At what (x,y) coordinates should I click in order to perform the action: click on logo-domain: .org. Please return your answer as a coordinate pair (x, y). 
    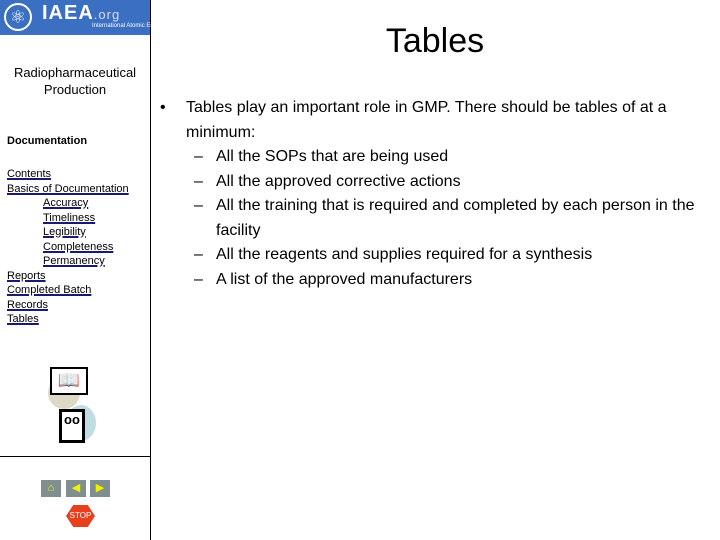
    Looking at the image, I should click on (107, 14).